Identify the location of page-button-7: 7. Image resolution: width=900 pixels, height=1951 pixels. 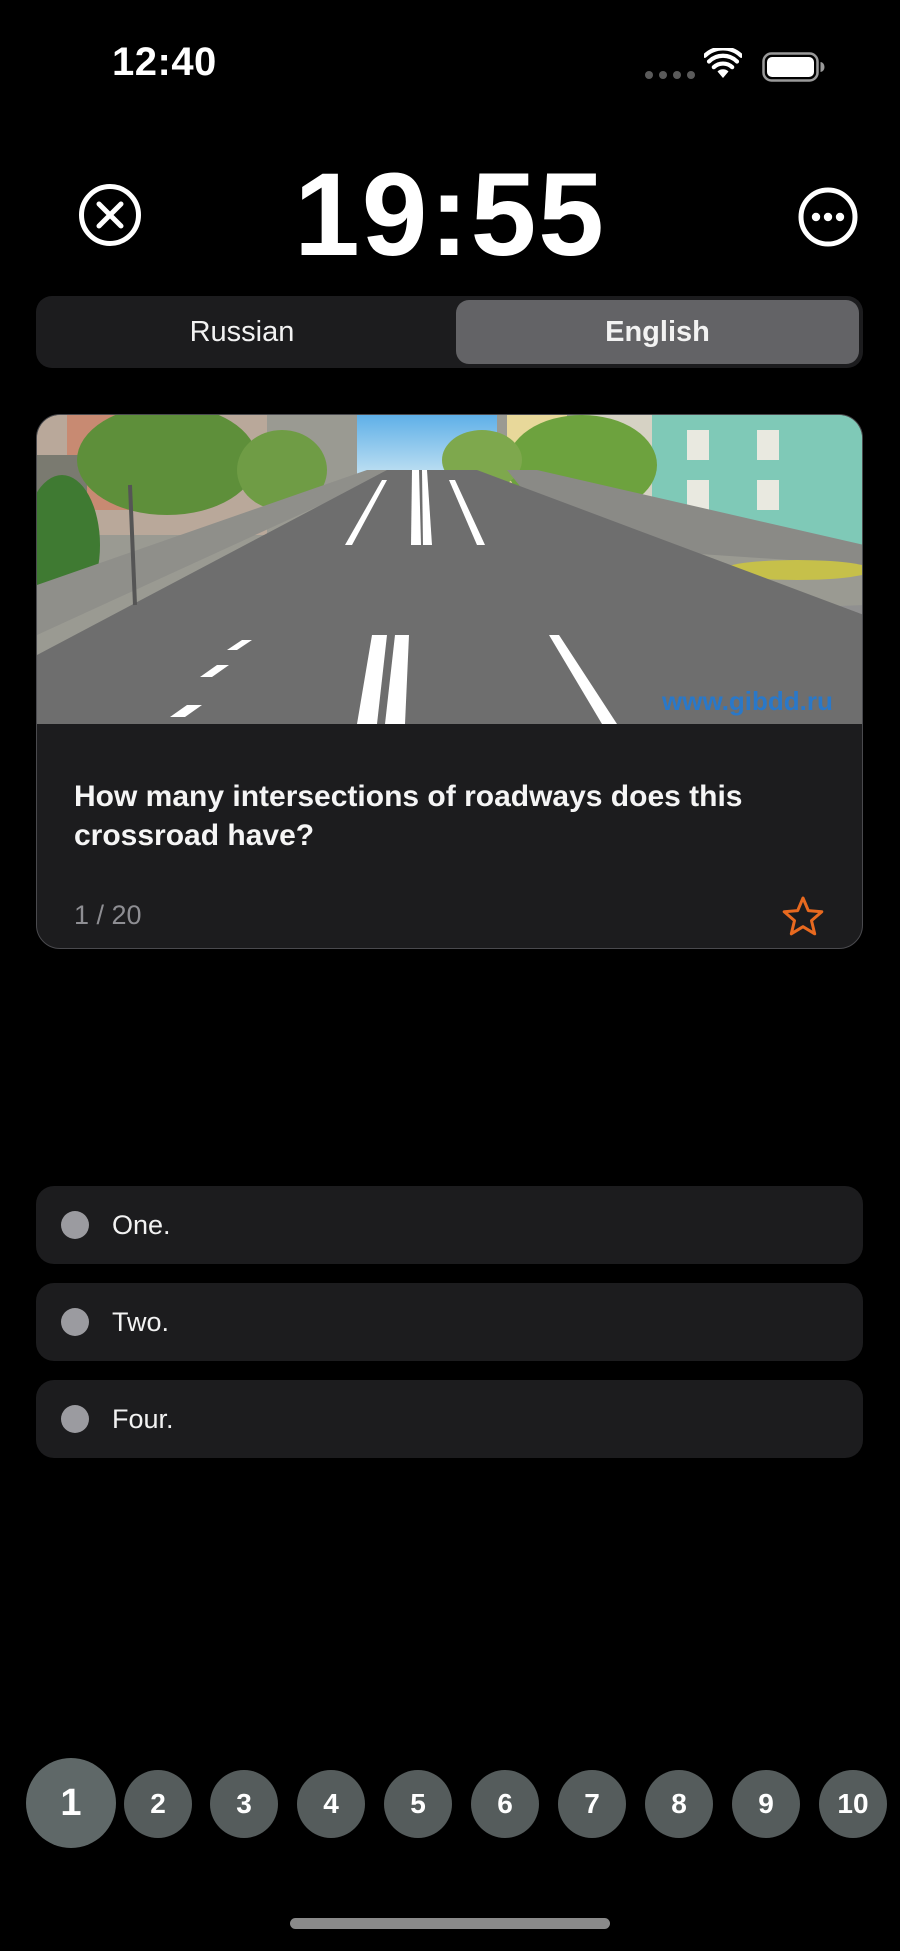
(592, 1804).